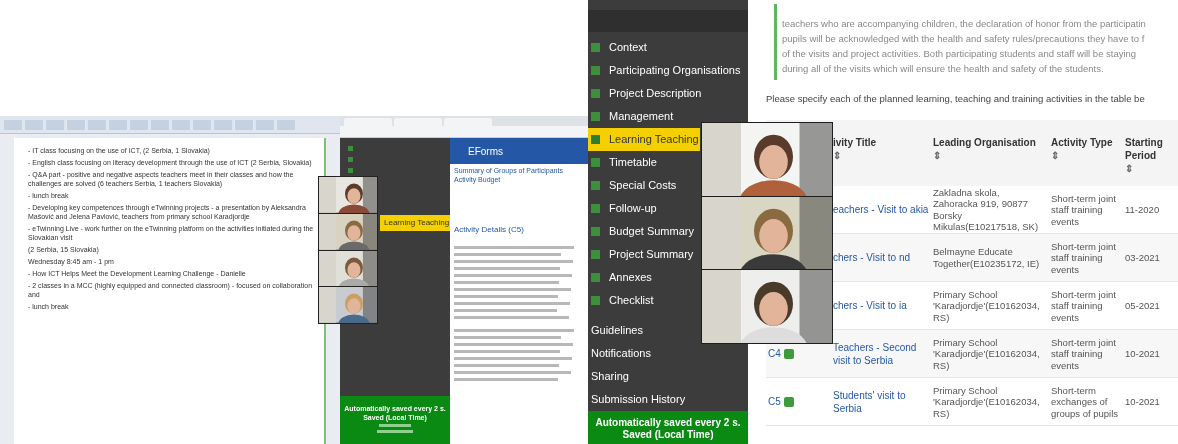  I want to click on sidebar-item: Timetable, so click(624, 162).